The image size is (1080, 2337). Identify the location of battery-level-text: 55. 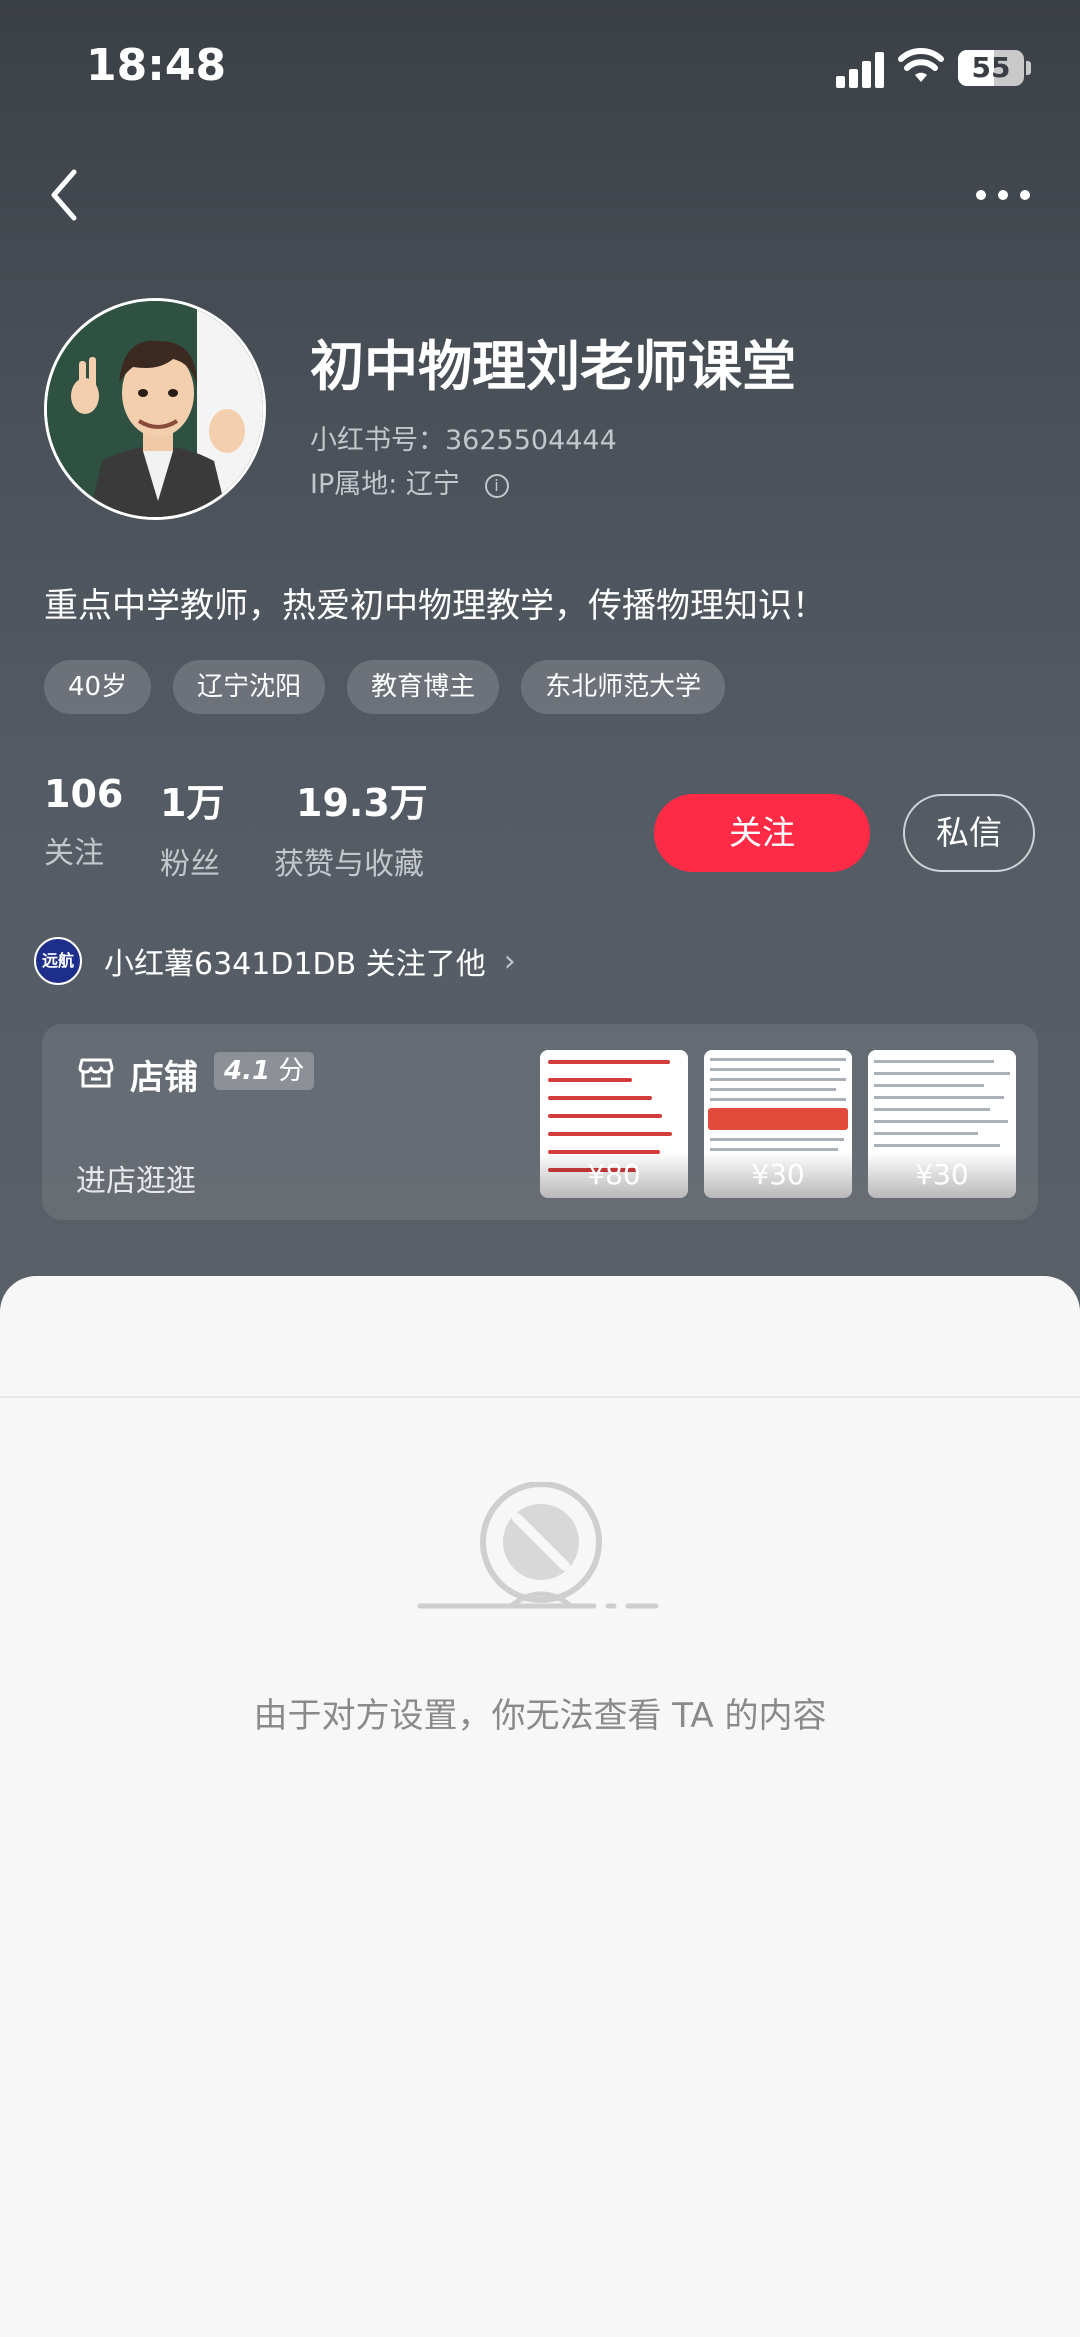
(991, 67).